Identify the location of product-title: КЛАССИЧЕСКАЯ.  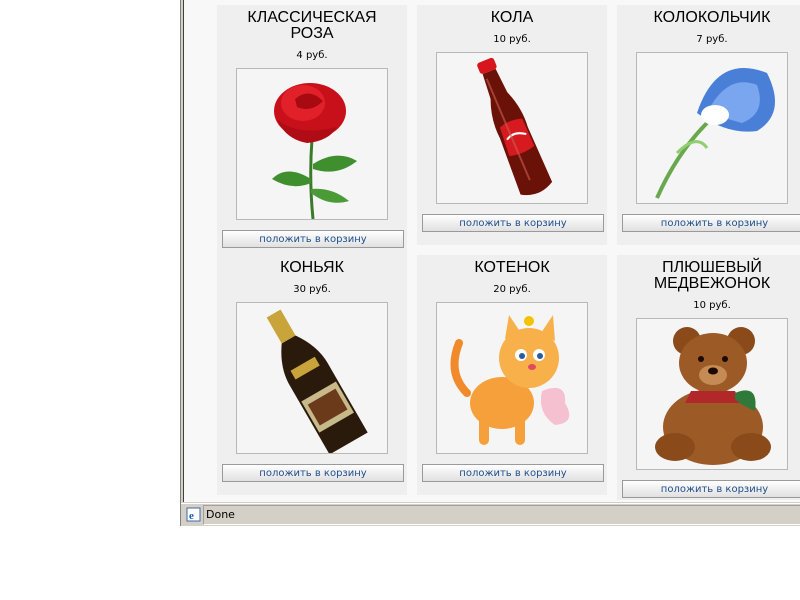
(312, 17).